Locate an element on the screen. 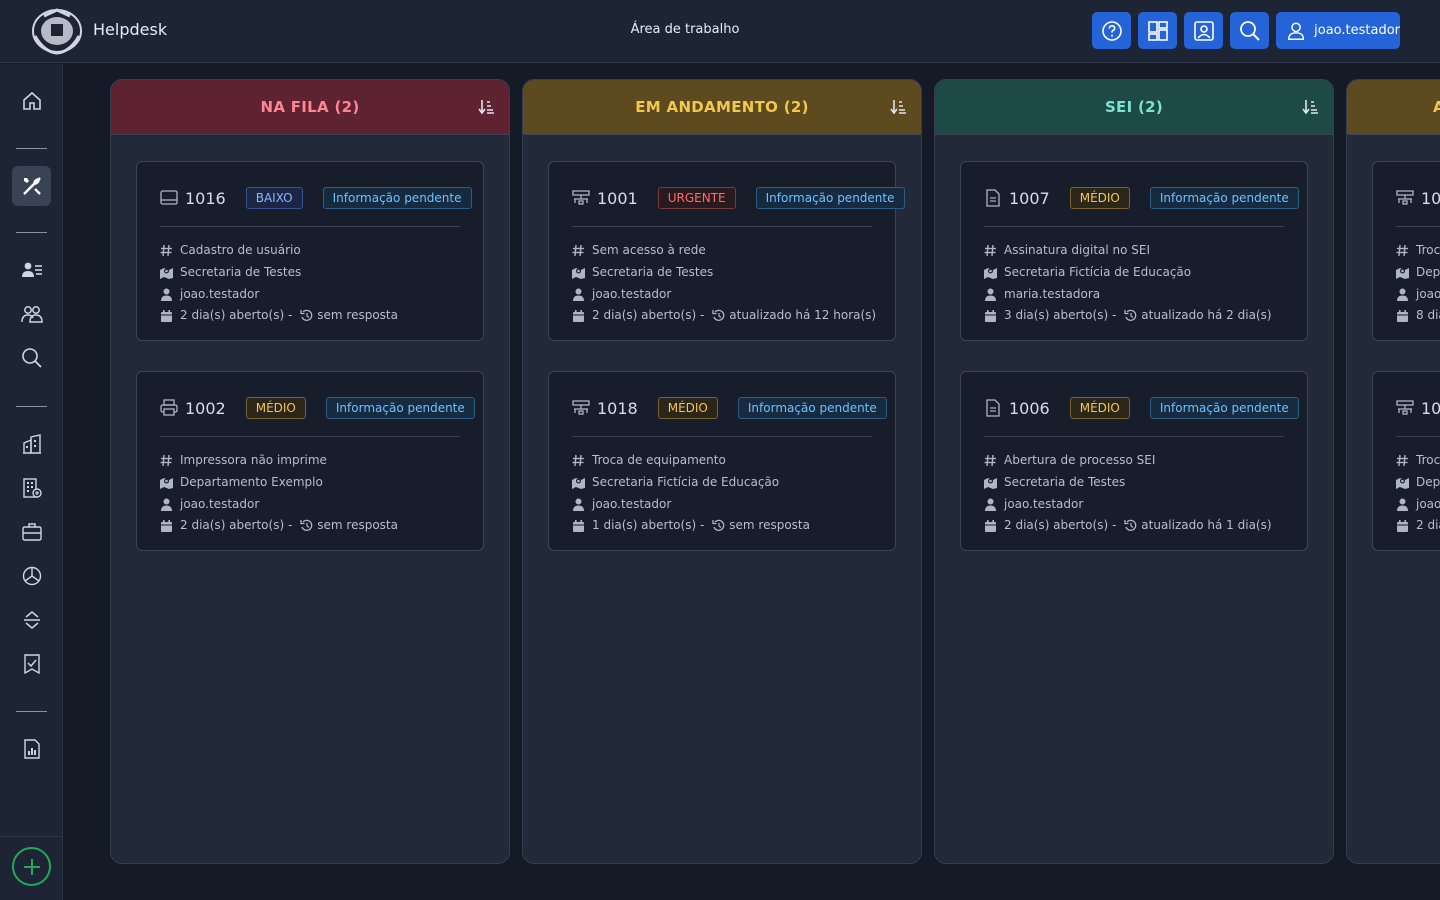  status-badge: Informação pendente is located at coordinates (830, 198).